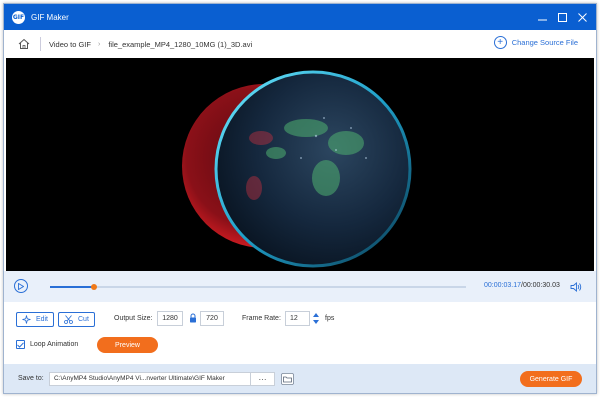 This screenshot has height=397, width=600. Describe the element at coordinates (72, 287) in the screenshot. I see `timeline-progress` at that location.